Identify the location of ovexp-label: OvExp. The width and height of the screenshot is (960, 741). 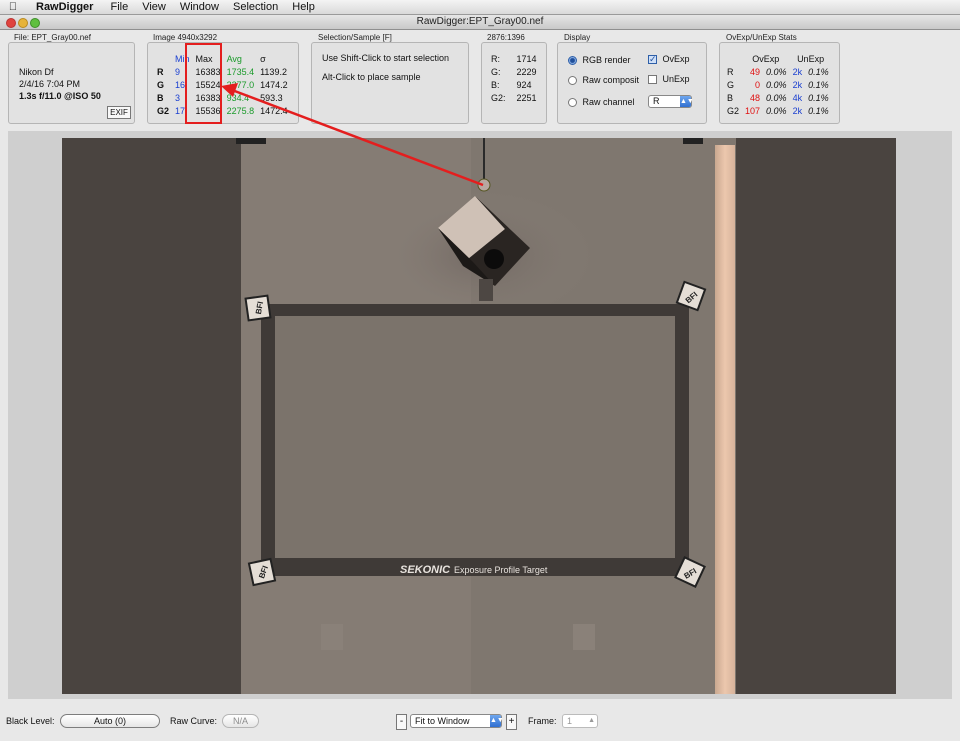
(676, 59).